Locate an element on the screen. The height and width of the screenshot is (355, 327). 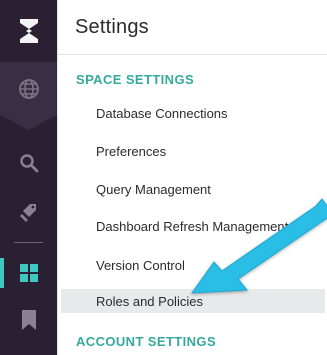
bookmark-button is located at coordinates (28, 320).